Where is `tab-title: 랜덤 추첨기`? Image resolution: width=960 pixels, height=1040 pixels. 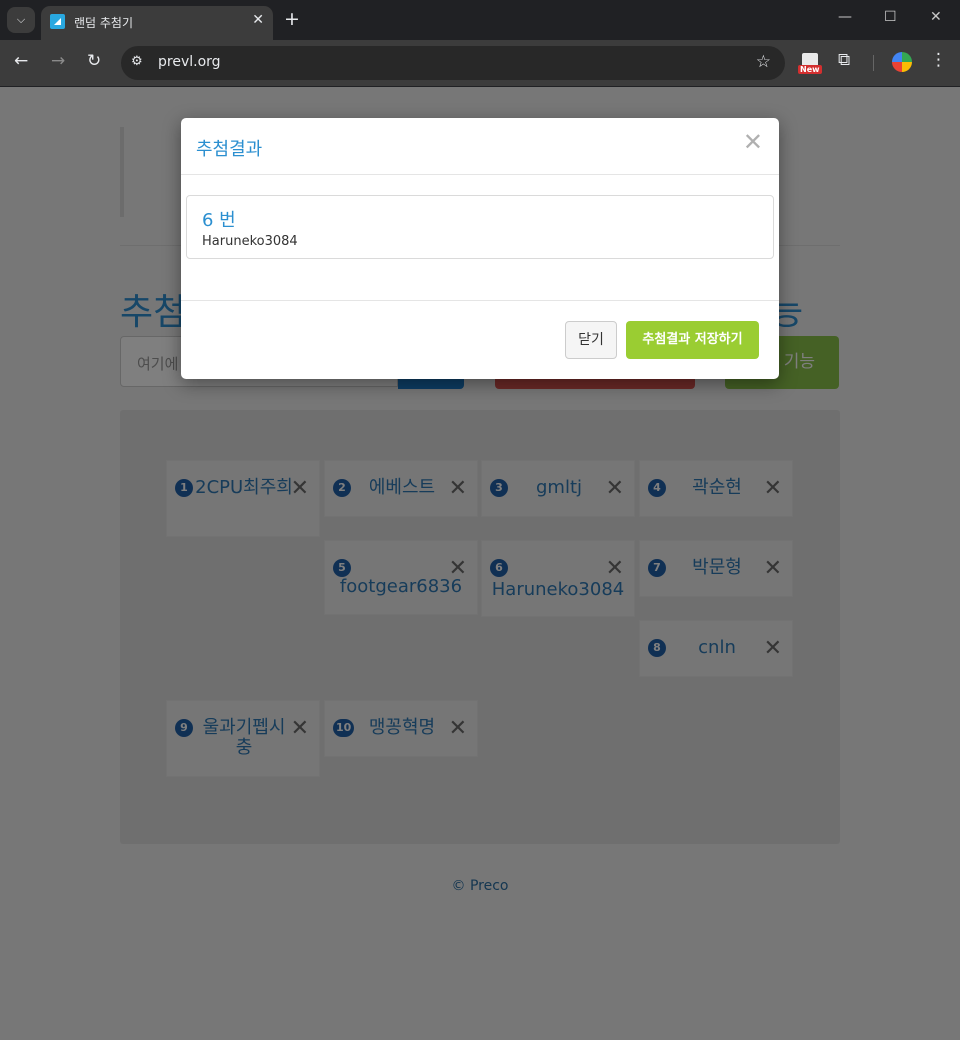 tab-title: 랜덤 추첨기 is located at coordinates (104, 23).